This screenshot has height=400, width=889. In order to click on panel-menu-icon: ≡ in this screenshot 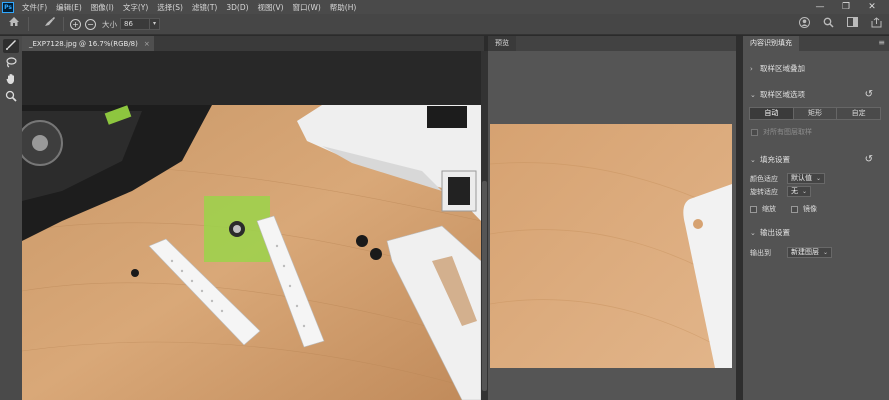, I will do `click(881, 42)`.